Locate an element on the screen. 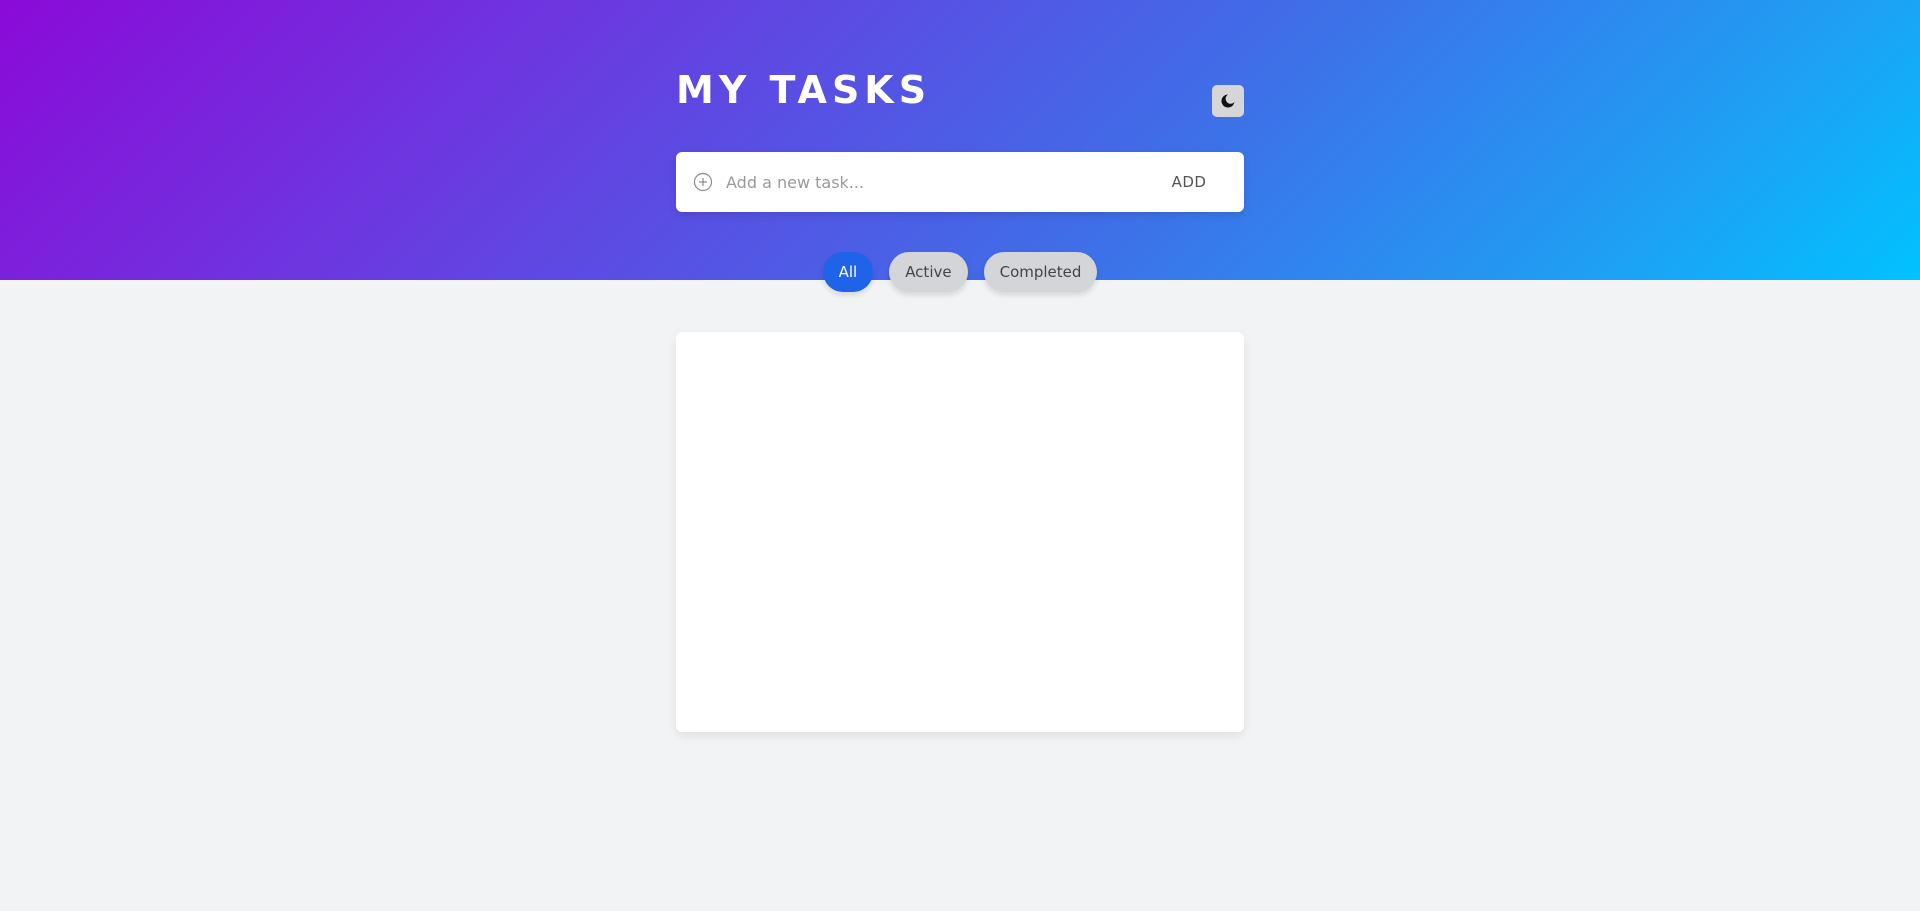 The height and width of the screenshot is (911, 1920). moon-icon is located at coordinates (1228, 101).